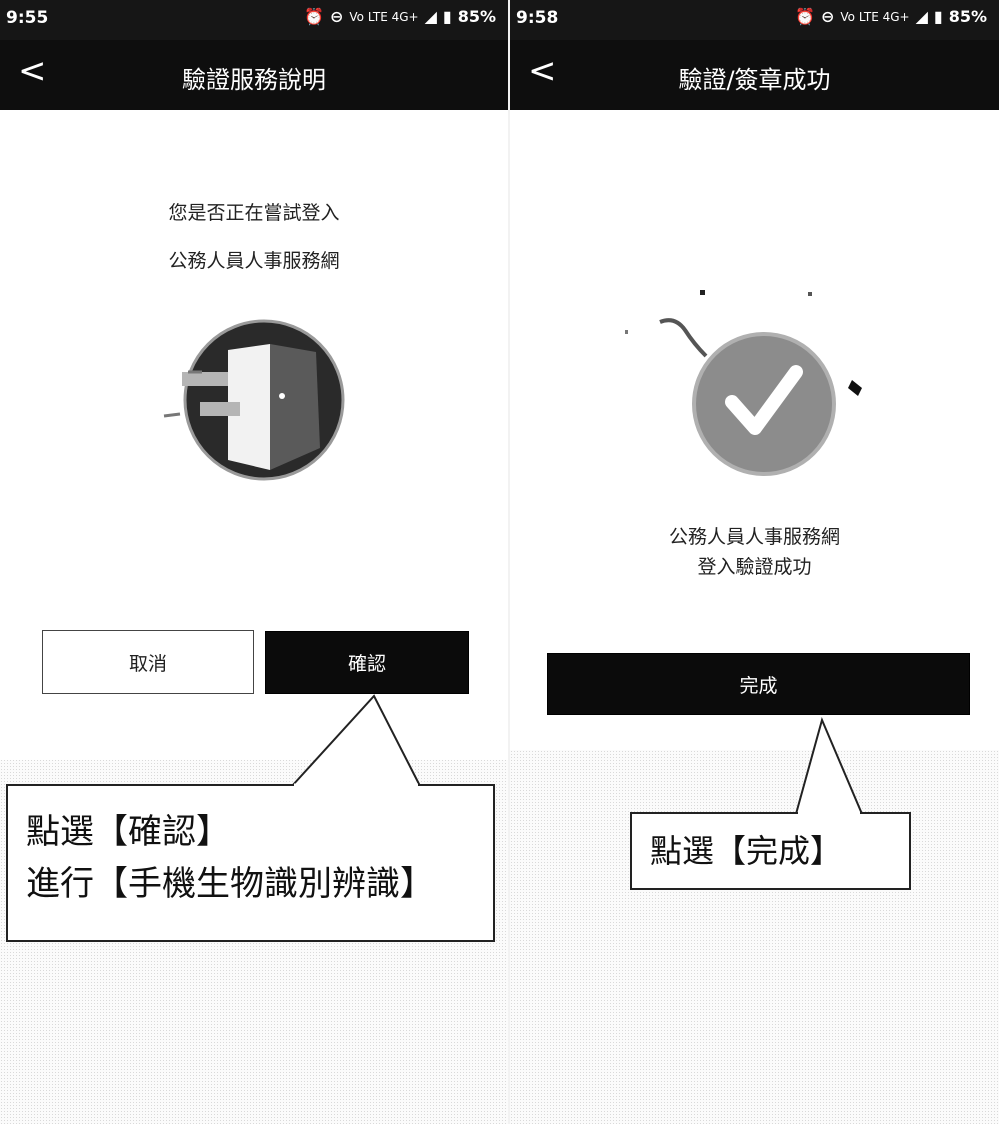 The height and width of the screenshot is (1124, 999). Describe the element at coordinates (148, 662) in the screenshot. I see `cancel-button: 取消` at that location.